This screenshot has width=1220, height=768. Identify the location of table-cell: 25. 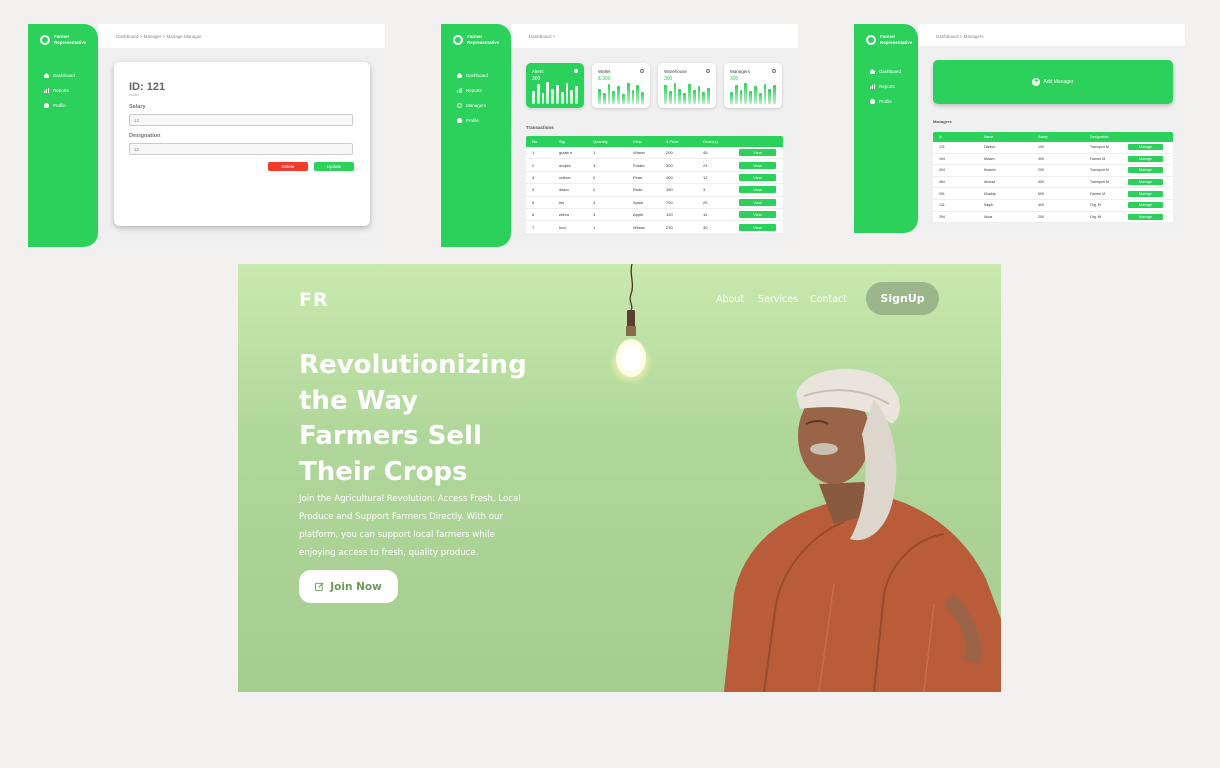
(705, 202).